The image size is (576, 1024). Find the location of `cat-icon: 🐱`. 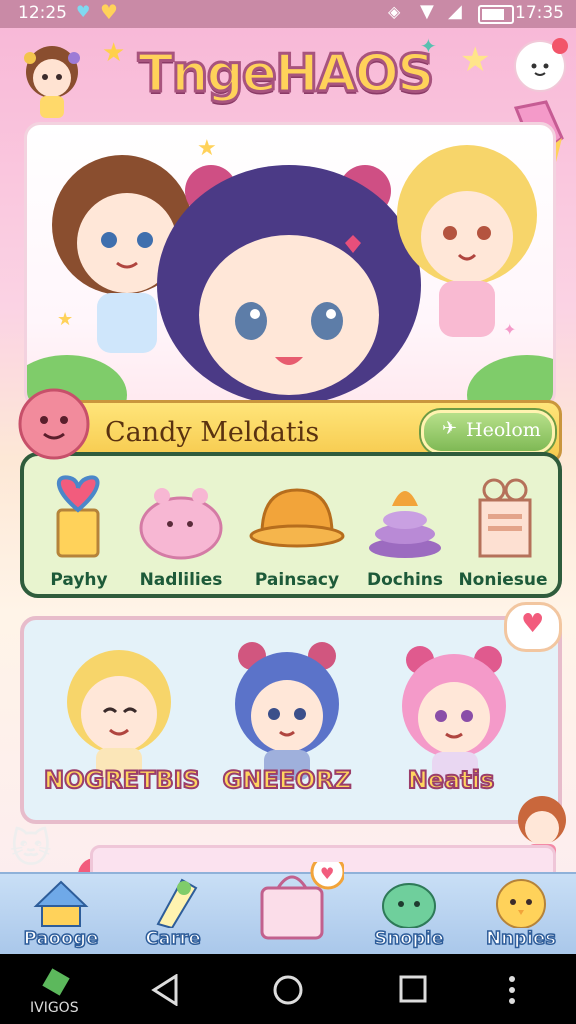

cat-icon: 🐱 is located at coordinates (31, 849).